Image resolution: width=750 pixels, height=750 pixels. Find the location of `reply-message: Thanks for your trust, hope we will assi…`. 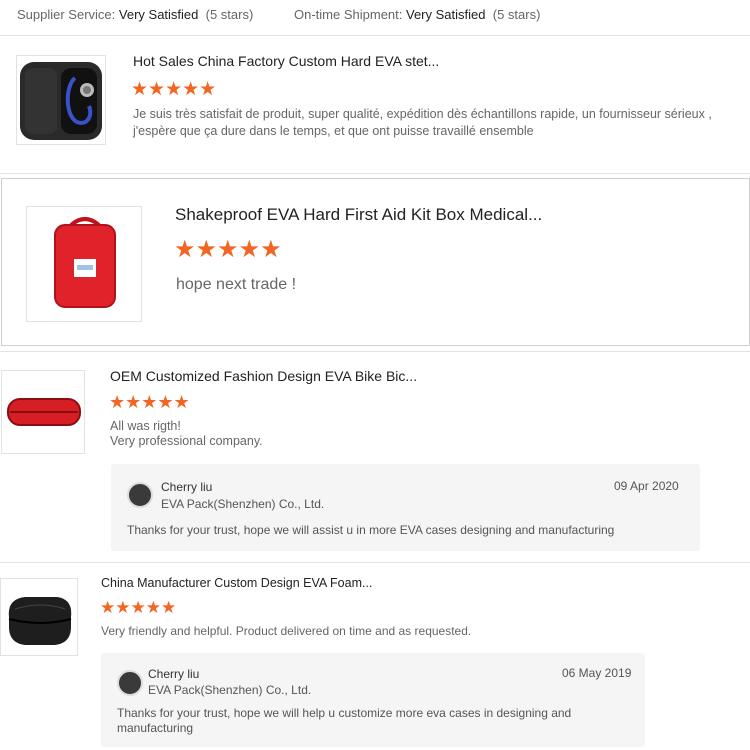

reply-message: Thanks for your trust, hope we will assi… is located at coordinates (371, 530).